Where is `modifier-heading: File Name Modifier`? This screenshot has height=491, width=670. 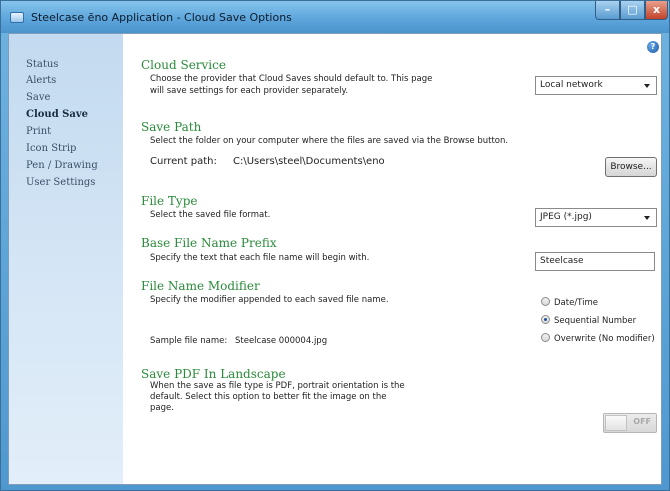 modifier-heading: File Name Modifier is located at coordinates (200, 286).